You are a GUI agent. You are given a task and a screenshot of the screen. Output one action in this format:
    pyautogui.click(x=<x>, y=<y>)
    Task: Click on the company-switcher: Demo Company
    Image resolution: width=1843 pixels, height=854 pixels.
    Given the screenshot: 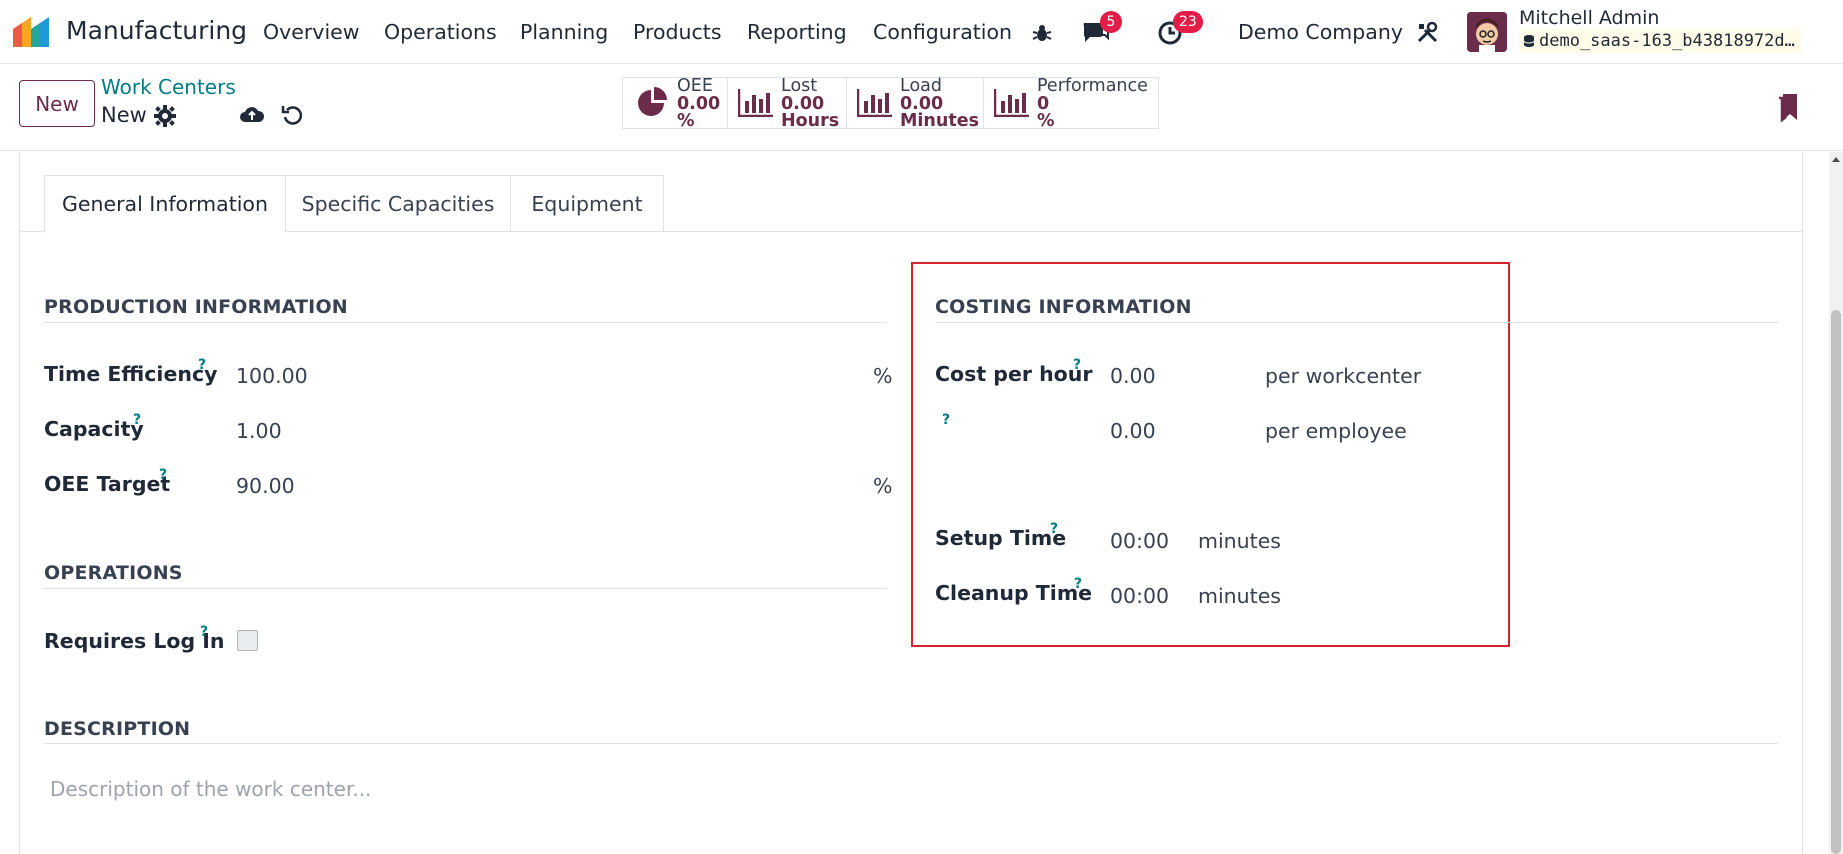 What is the action you would take?
    pyautogui.click(x=1320, y=32)
    